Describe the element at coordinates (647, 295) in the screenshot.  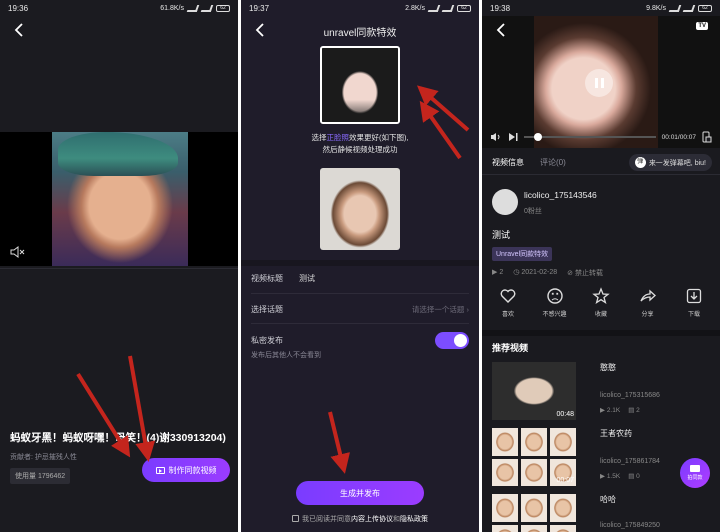
I see `share-icon` at that location.